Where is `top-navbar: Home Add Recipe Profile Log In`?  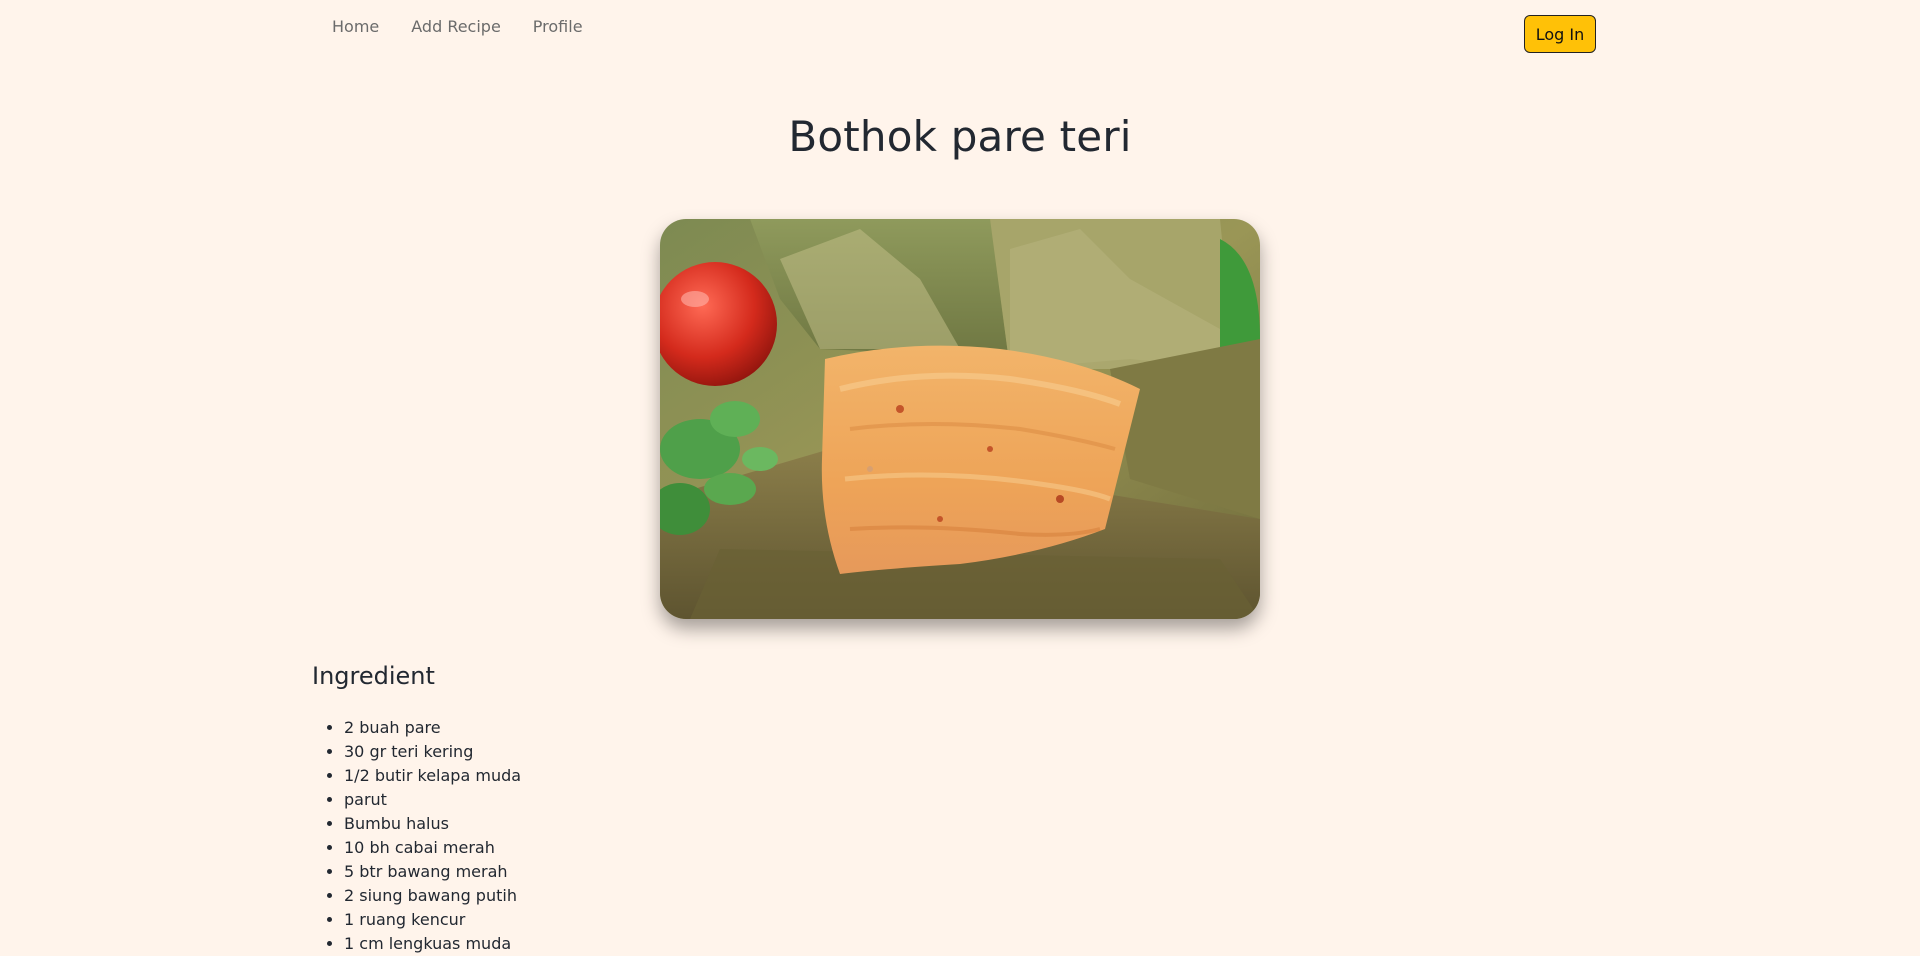
top-navbar: Home Add Recipe Profile Log In is located at coordinates (960, 30).